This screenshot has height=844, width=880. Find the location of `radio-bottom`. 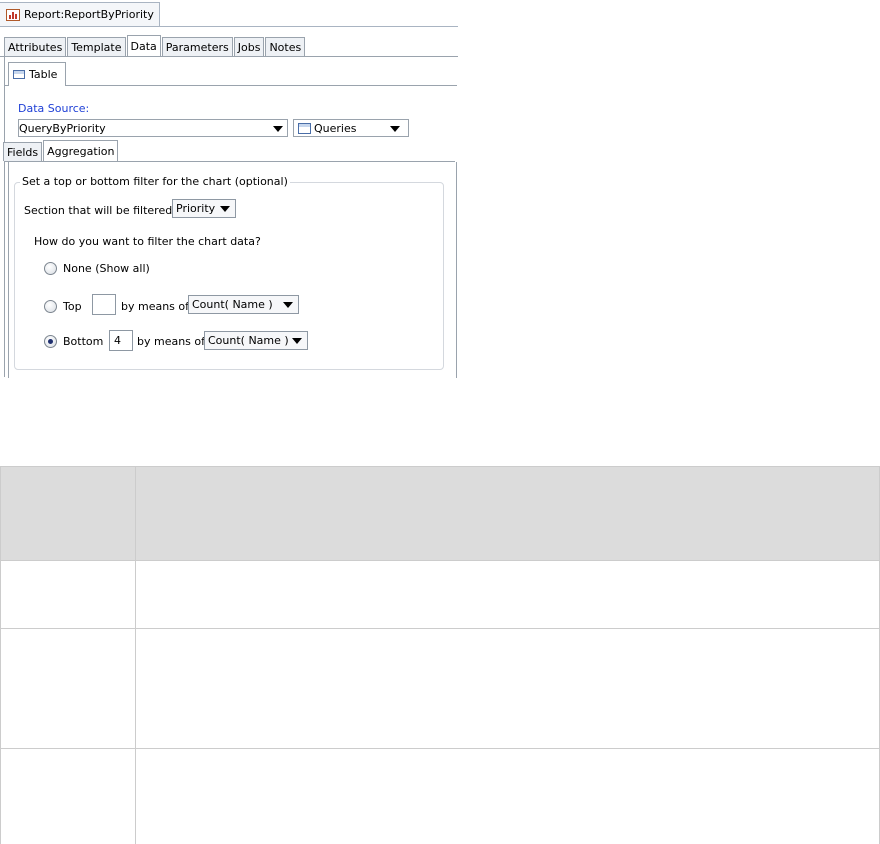

radio-bottom is located at coordinates (50, 341).